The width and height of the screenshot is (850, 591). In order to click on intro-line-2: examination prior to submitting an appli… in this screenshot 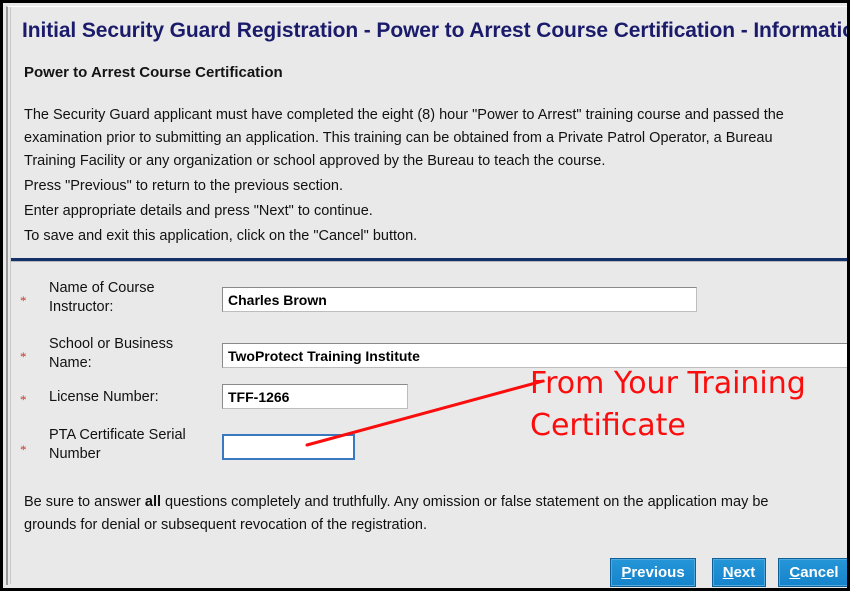, I will do `click(398, 138)`.